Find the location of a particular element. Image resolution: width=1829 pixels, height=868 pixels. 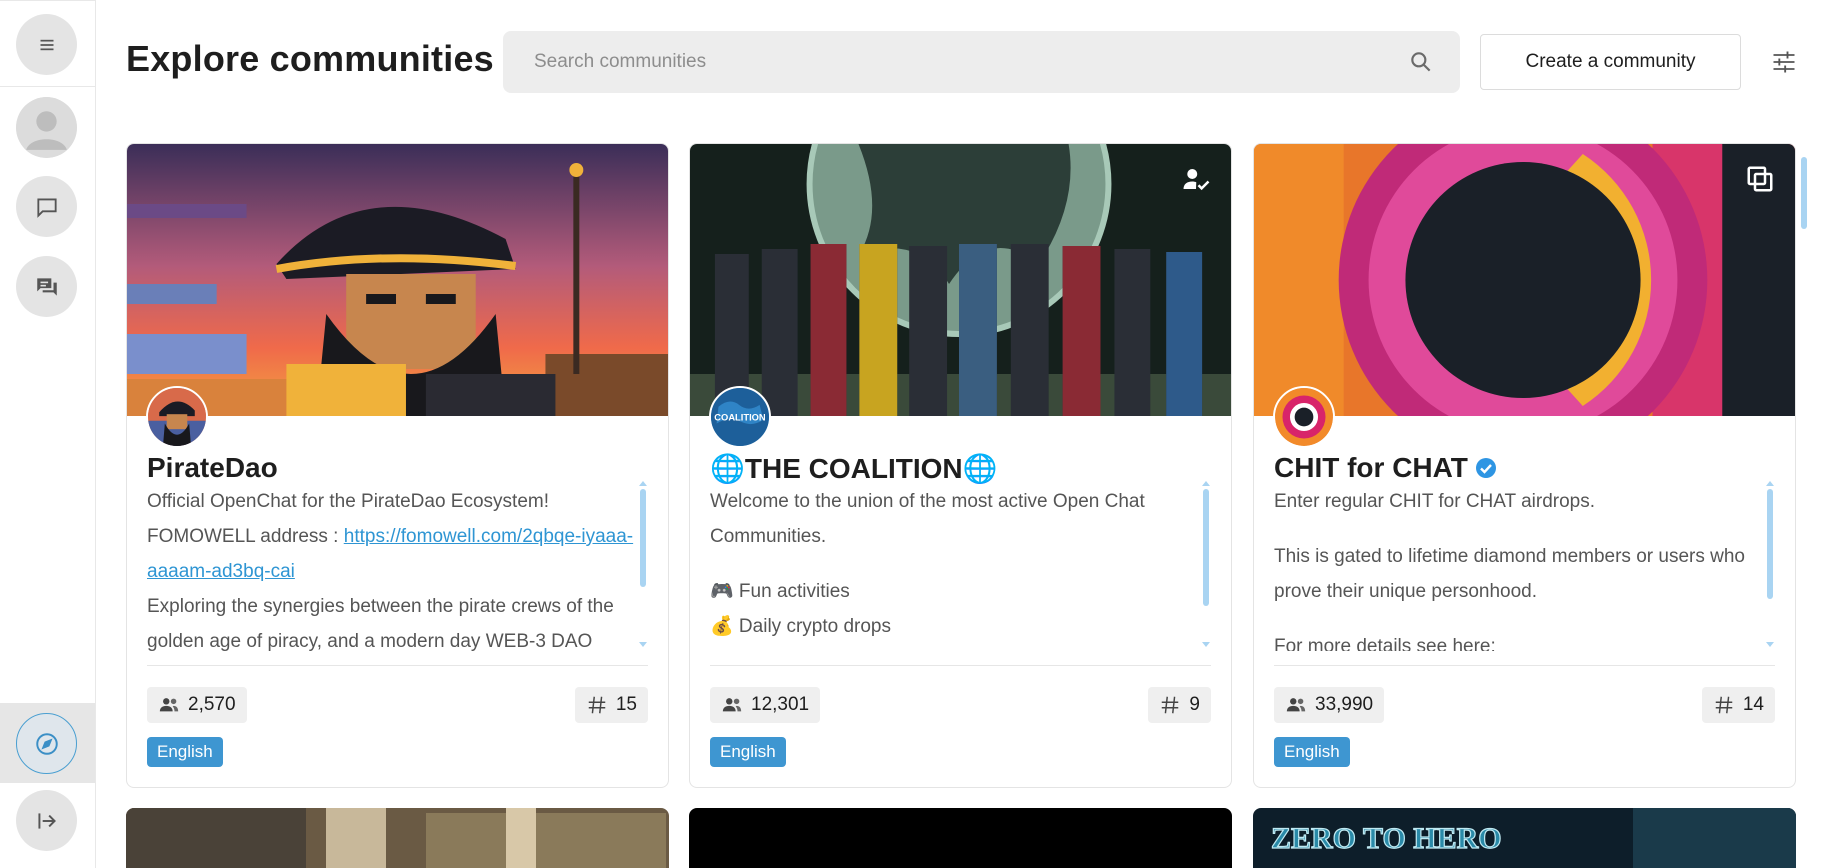

description-line: Enter regular CHIT for CHAT airdrops. is located at coordinates (1434, 501).